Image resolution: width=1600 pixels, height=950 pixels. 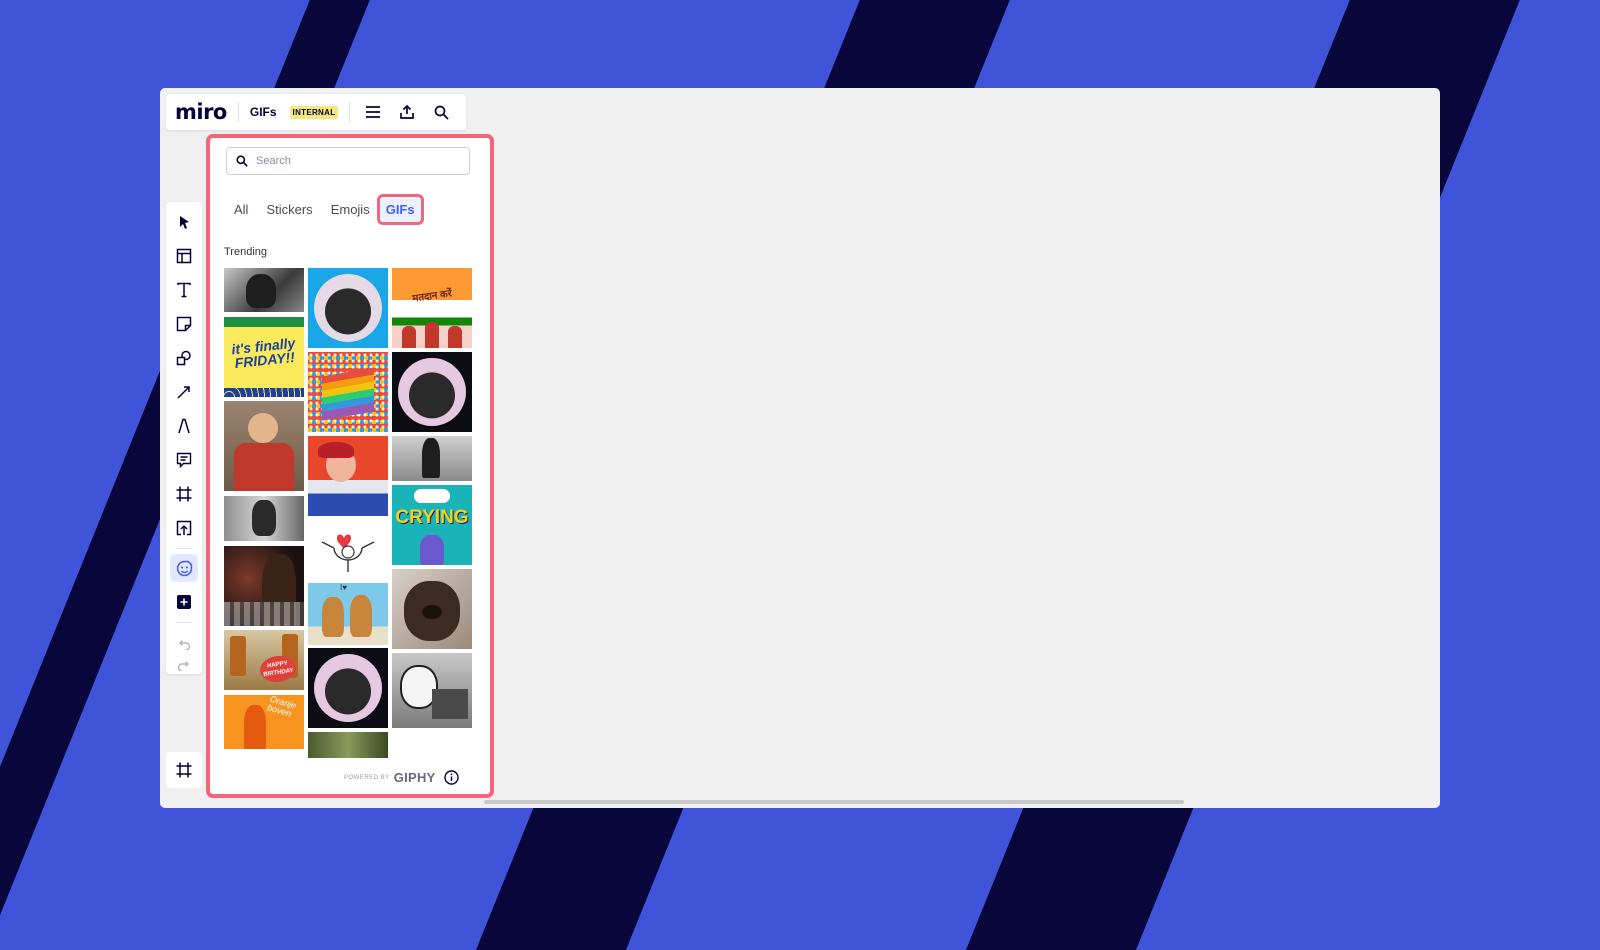 I want to click on gif-caption: CRYING, so click(x=432, y=517).